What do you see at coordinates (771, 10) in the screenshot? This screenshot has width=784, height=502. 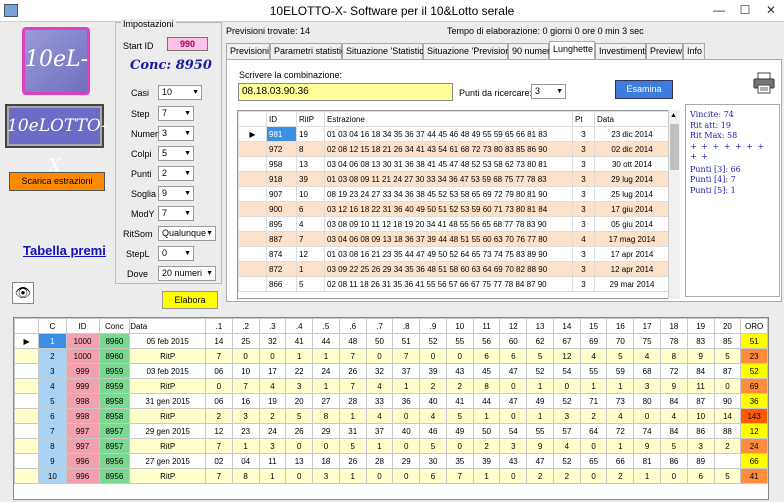 I see `close-icon: ✕` at bounding box center [771, 10].